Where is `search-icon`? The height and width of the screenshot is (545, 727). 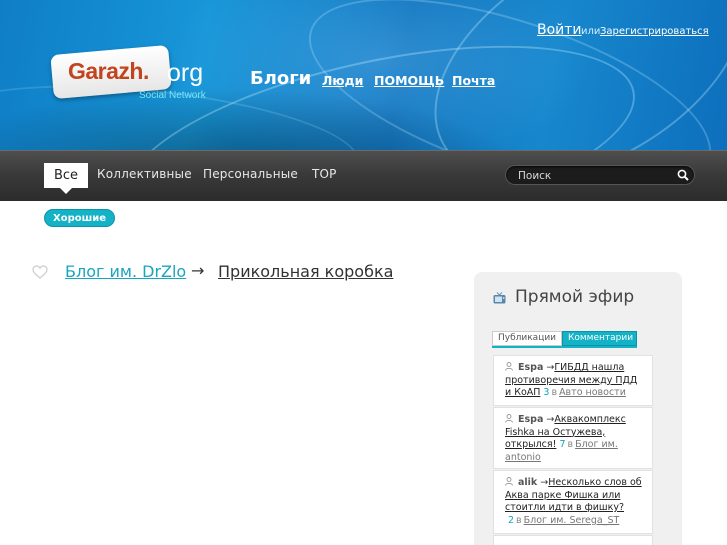 search-icon is located at coordinates (683, 175).